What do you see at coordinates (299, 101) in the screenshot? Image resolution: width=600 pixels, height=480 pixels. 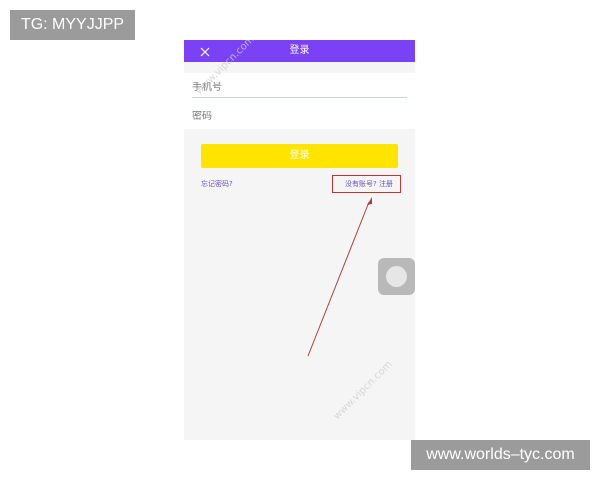 I see `login-form` at bounding box center [299, 101].